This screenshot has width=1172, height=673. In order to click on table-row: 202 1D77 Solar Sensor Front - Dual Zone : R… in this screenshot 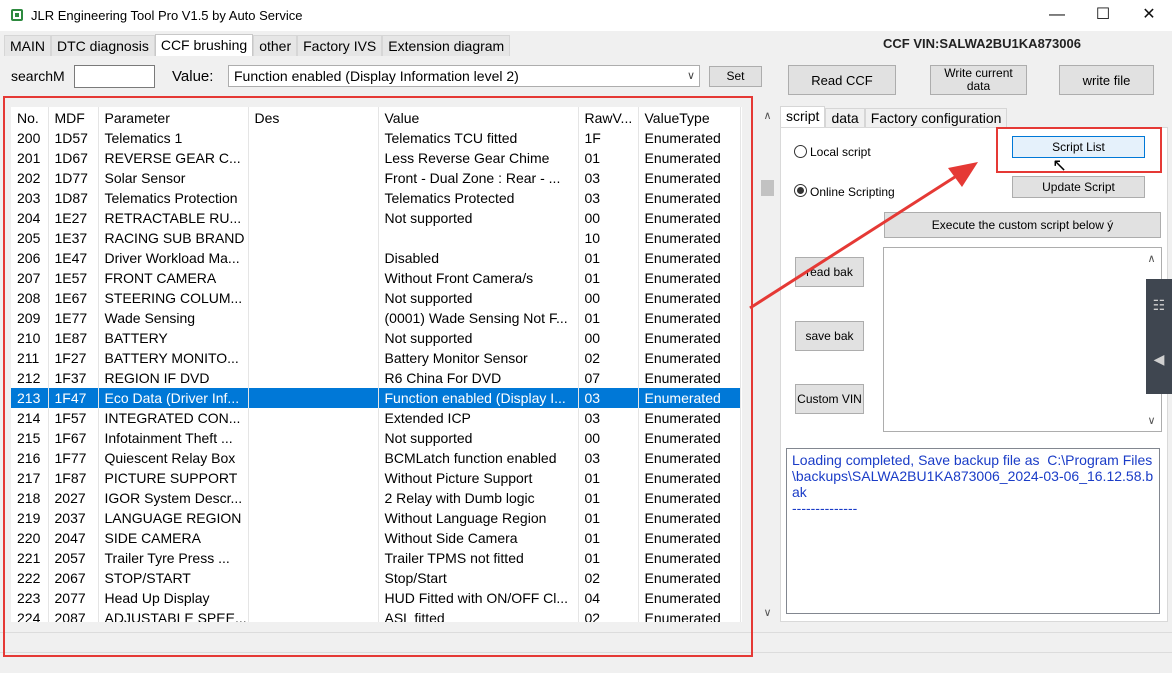, I will do `click(376, 178)`.